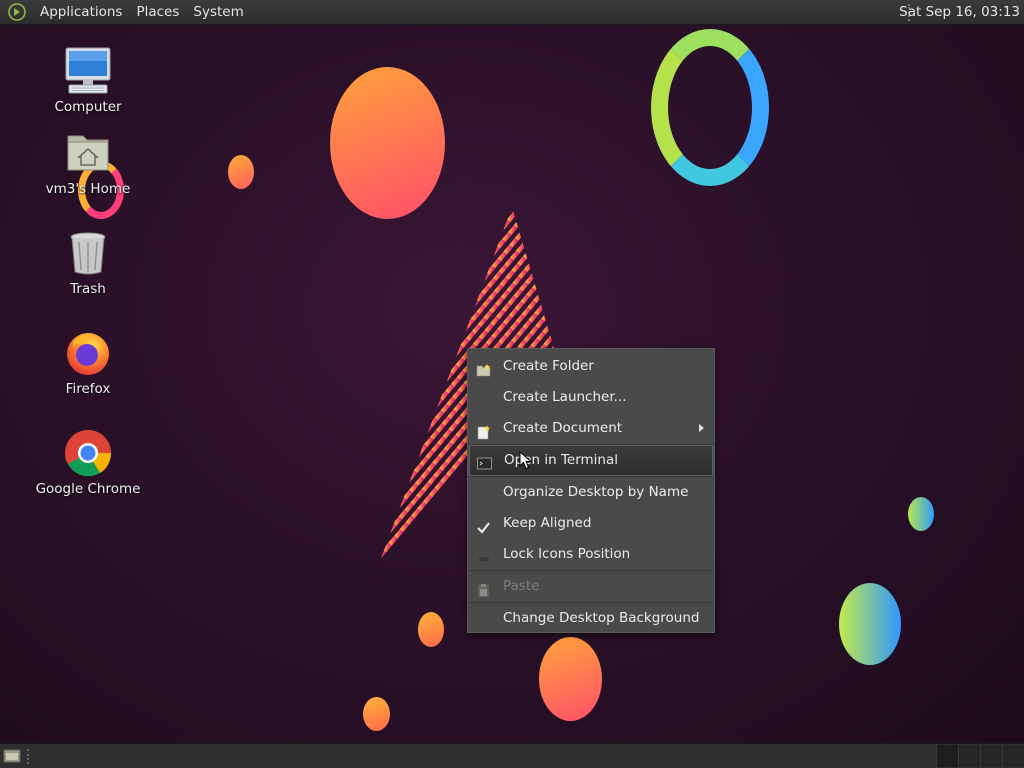  What do you see at coordinates (526, 460) in the screenshot?
I see `mouse-cursor-icon` at bounding box center [526, 460].